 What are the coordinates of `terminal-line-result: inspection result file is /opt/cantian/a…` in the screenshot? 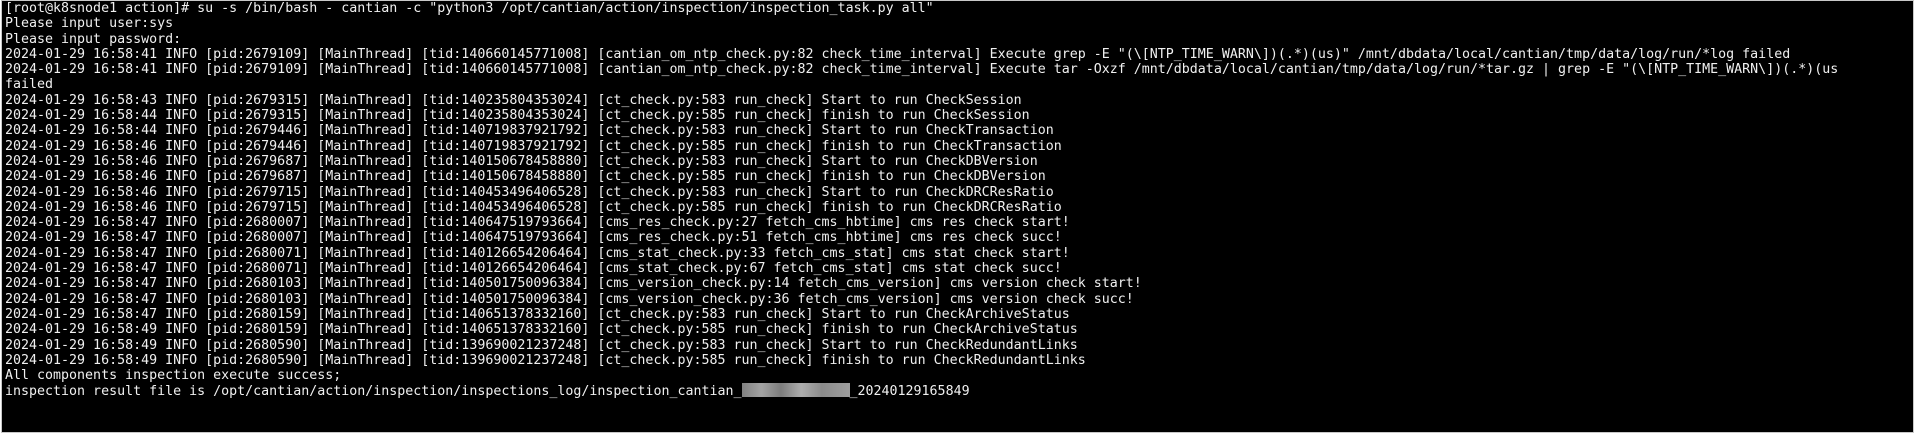 It's located at (958, 391).